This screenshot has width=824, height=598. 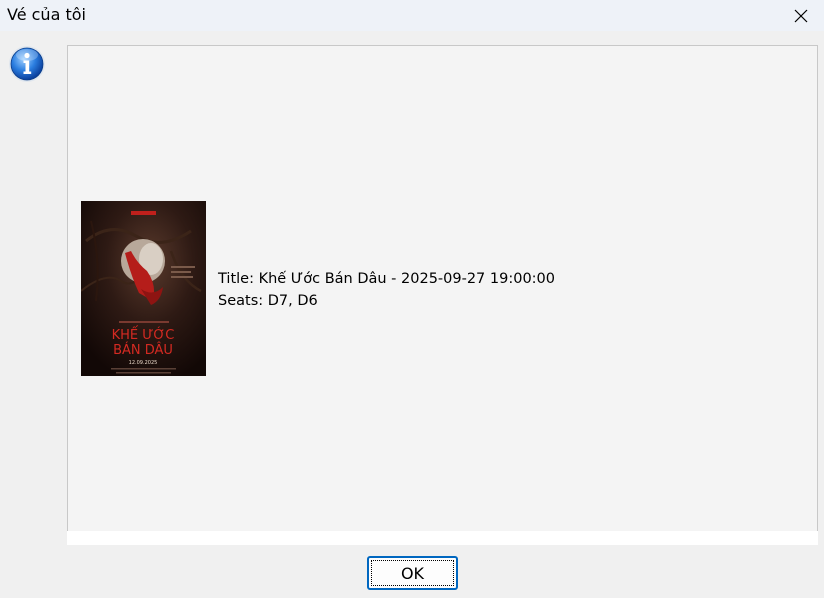 What do you see at coordinates (143, 363) in the screenshot?
I see `poster-date: 12.09.2025` at bounding box center [143, 363].